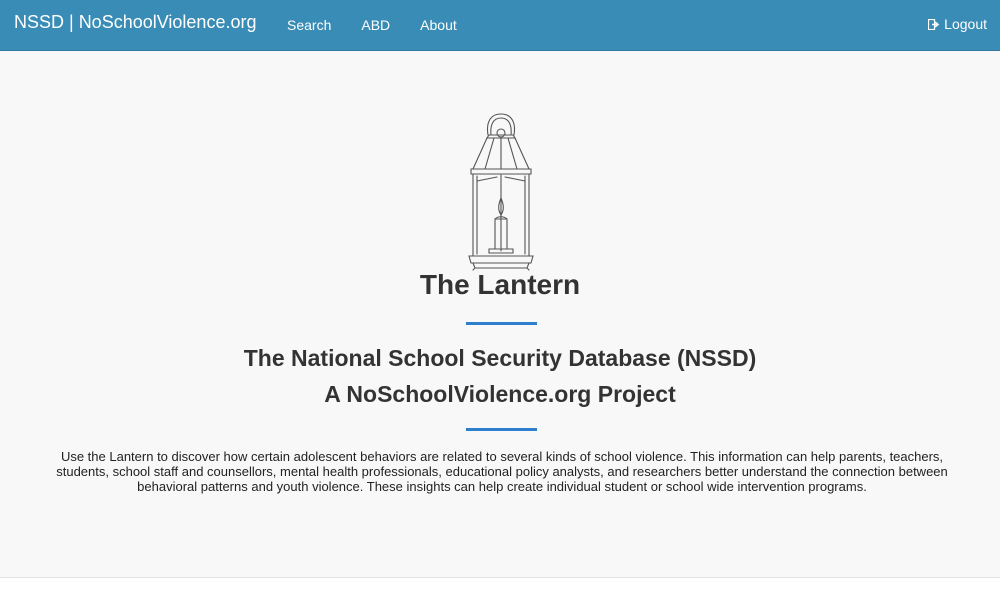 This screenshot has width=1000, height=600. What do you see at coordinates (500, 284) in the screenshot?
I see `page-title: The Lantern` at bounding box center [500, 284].